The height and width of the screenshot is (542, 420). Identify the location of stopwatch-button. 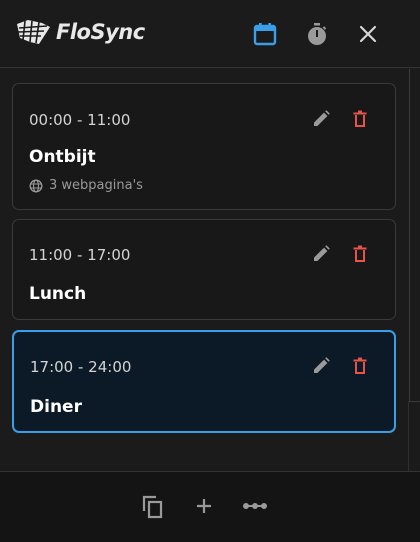
(317, 34).